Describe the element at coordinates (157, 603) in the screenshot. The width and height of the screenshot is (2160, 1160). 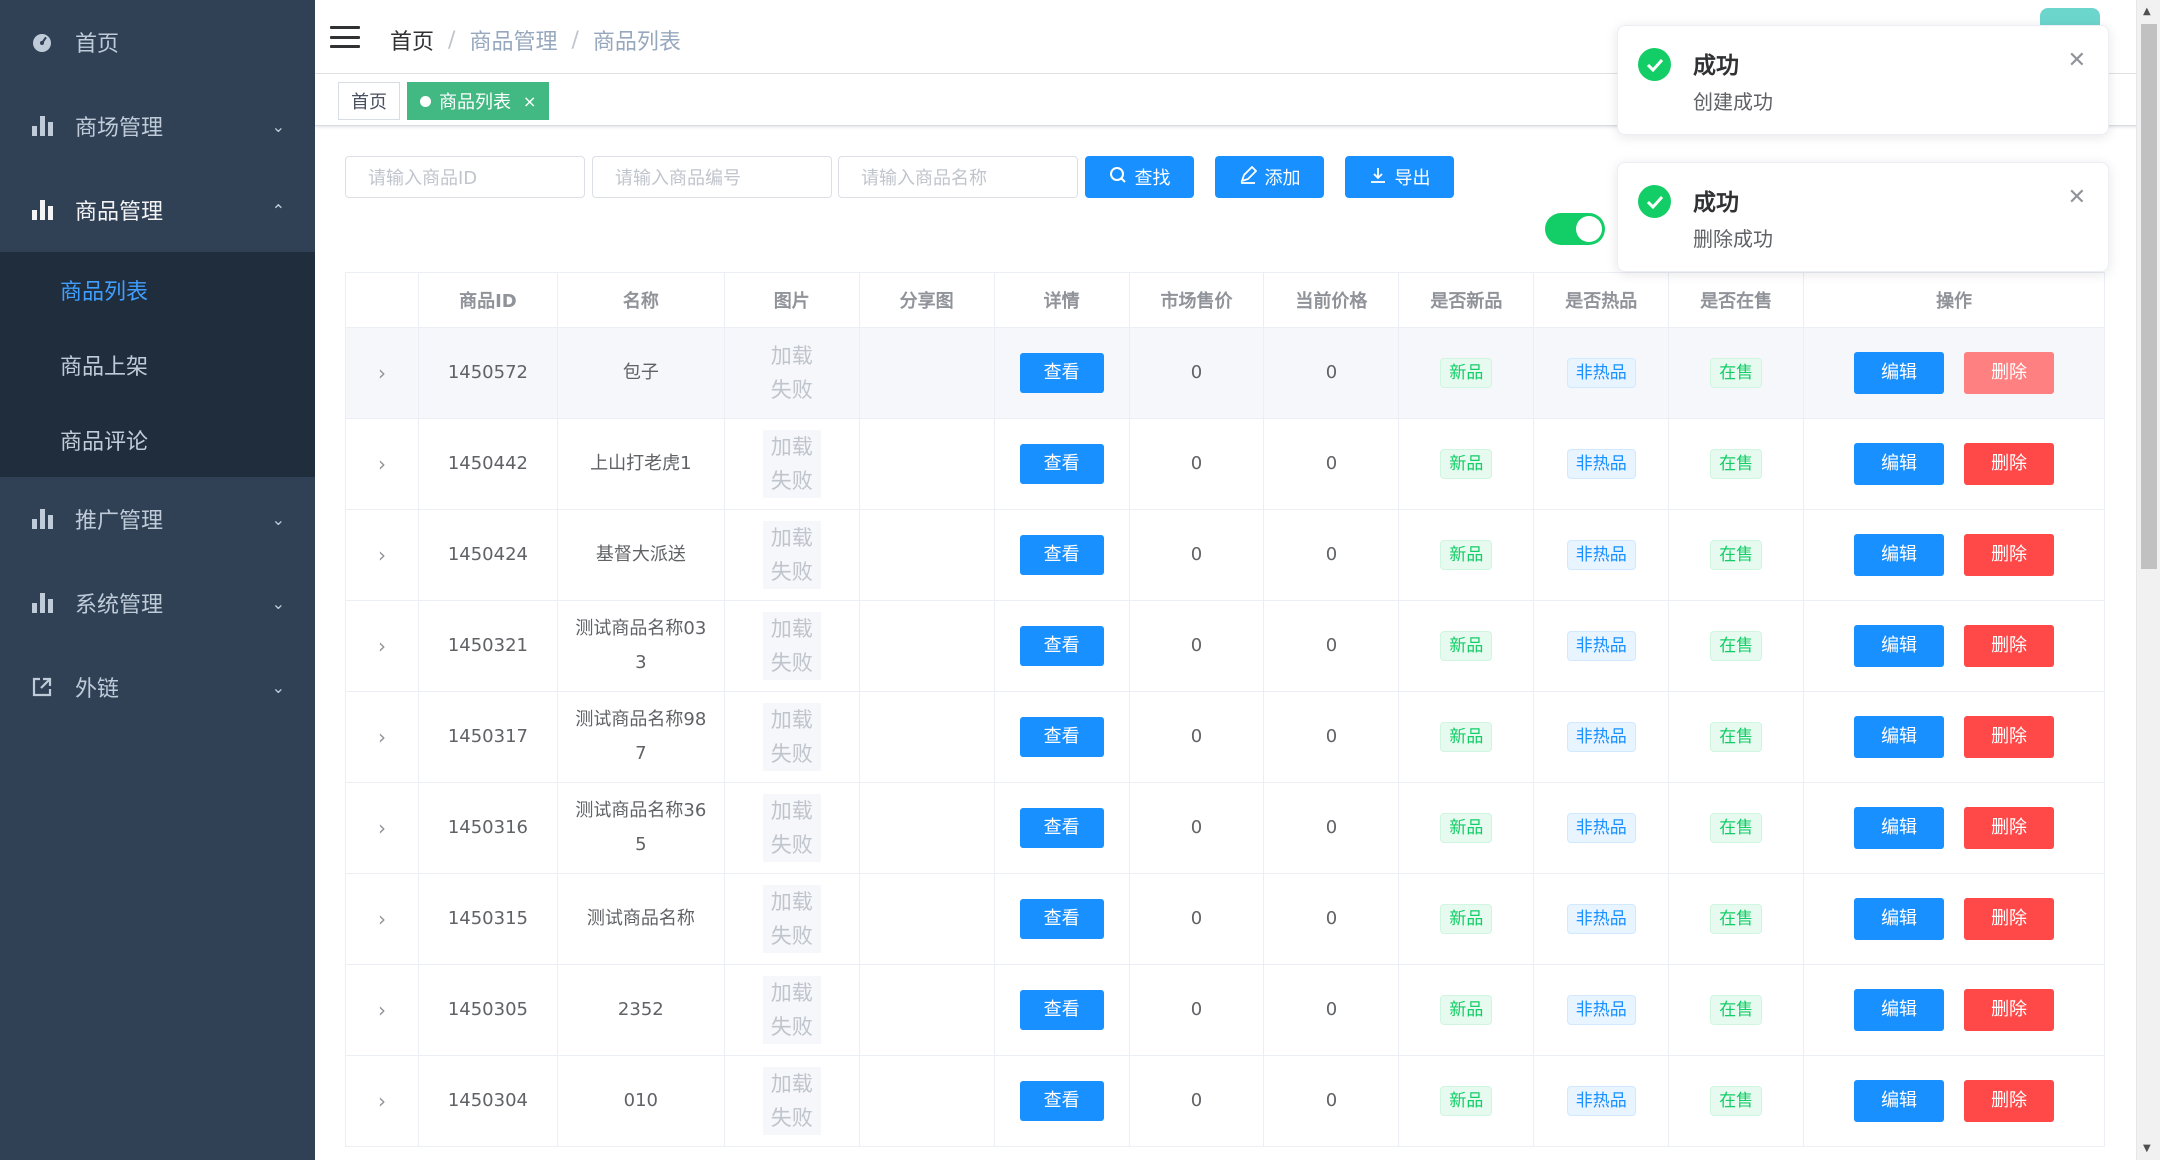
I see `sidebar-item-system: 系统管理 ⌄` at that location.